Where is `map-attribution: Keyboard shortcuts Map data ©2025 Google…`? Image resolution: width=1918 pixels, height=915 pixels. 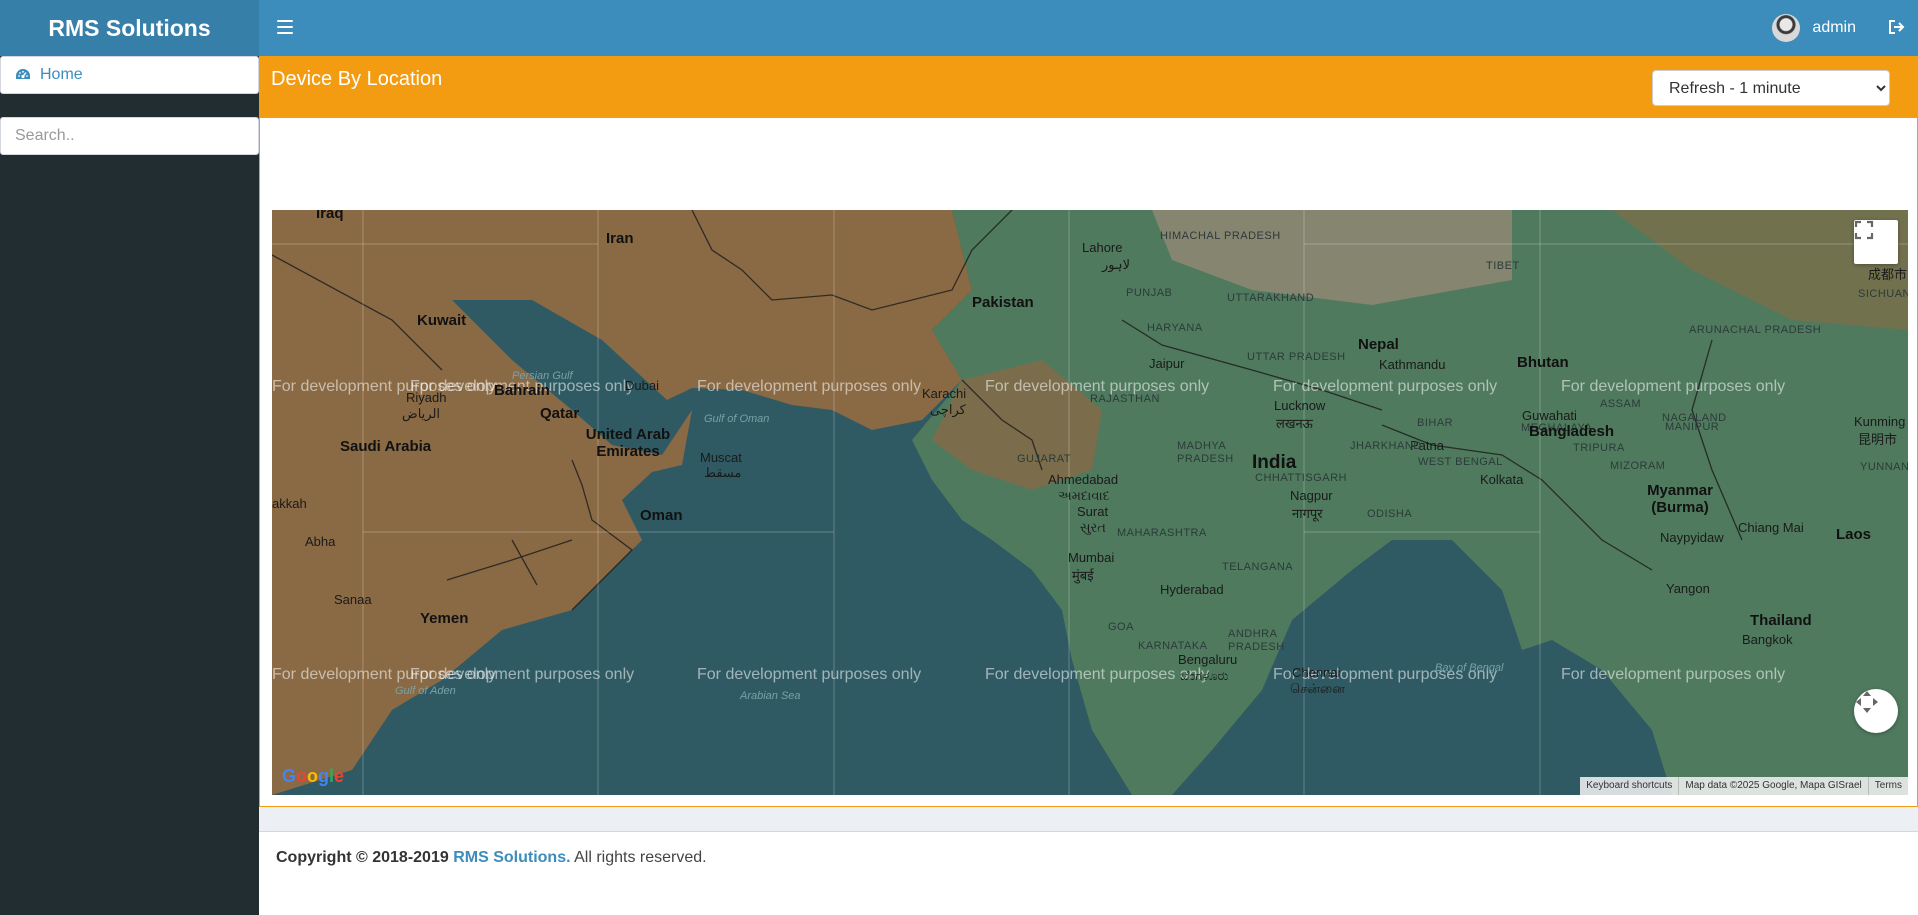 map-attribution: Keyboard shortcuts Map data ©2025 Google… is located at coordinates (1744, 786).